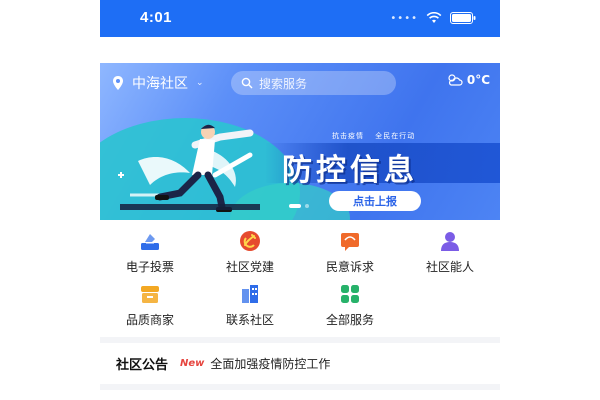 This screenshot has width=600, height=400. What do you see at coordinates (247, 83) in the screenshot?
I see `search-icon` at bounding box center [247, 83].